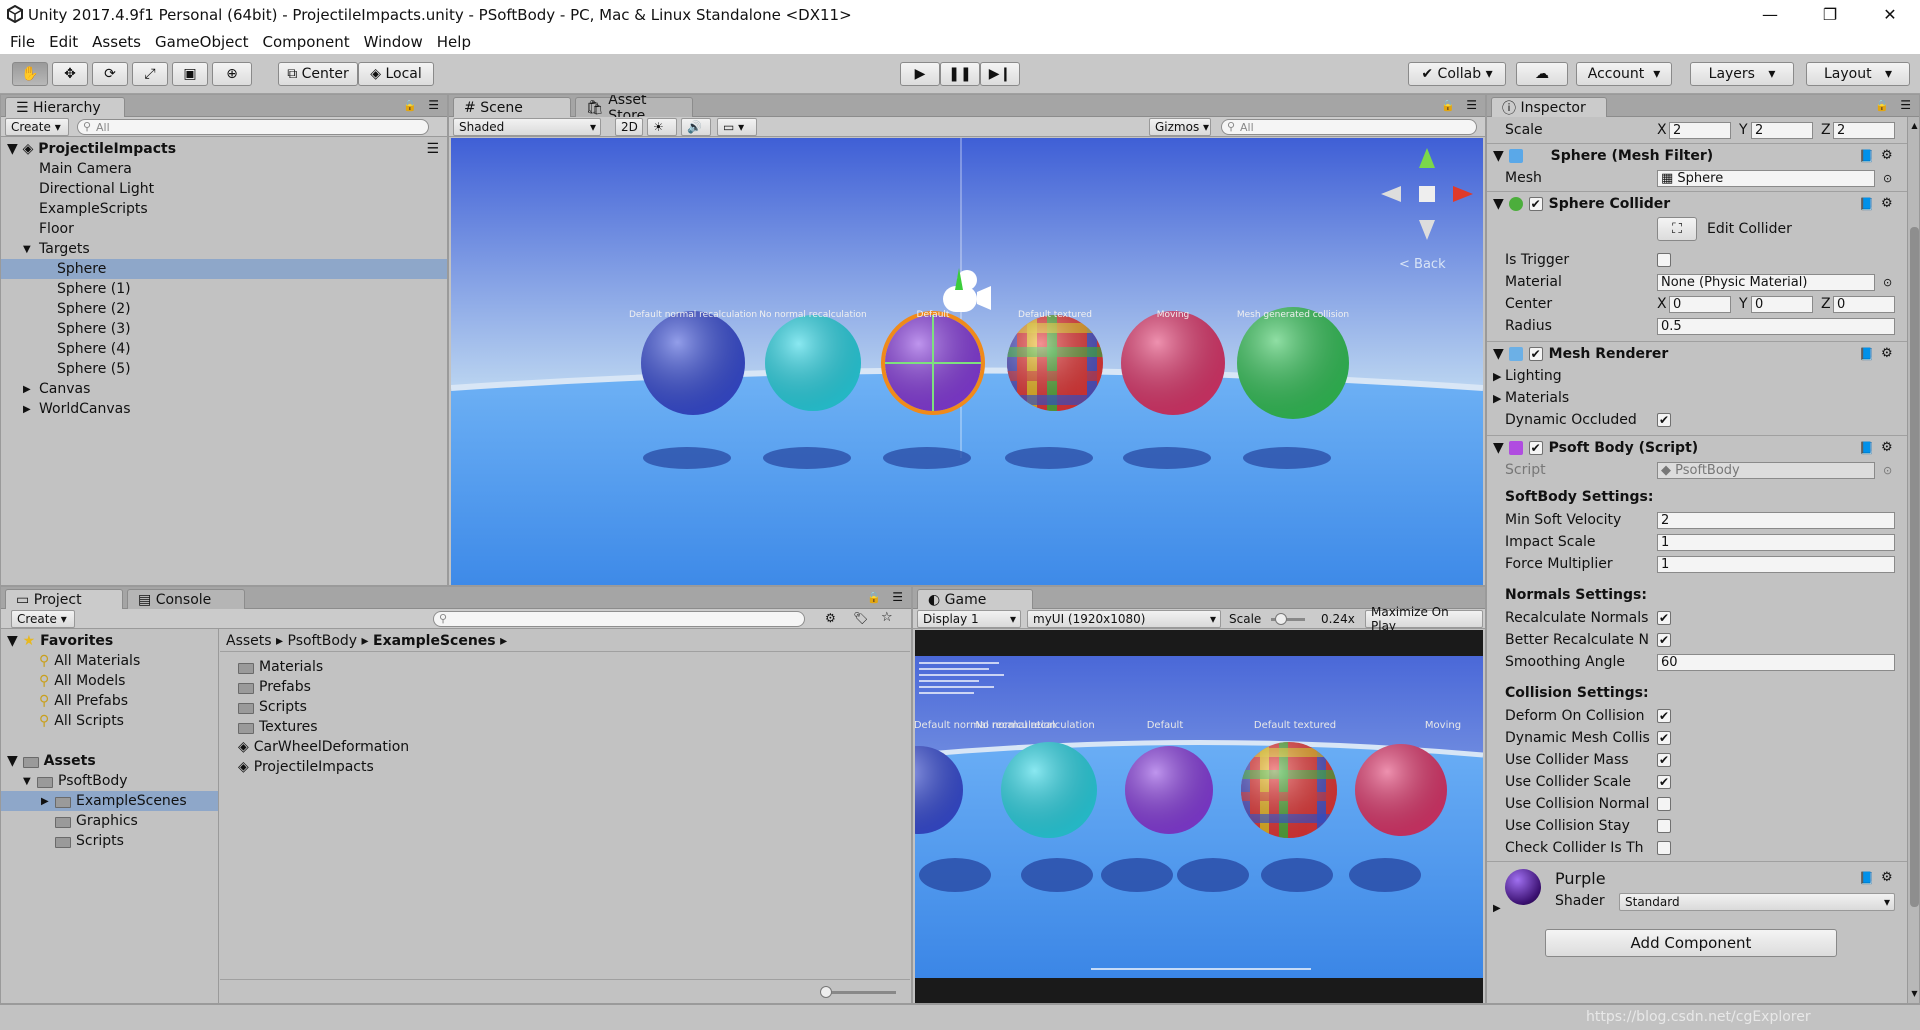 The height and width of the screenshot is (1030, 1920). I want to click on rotate-tool-button: ⟳, so click(110, 74).